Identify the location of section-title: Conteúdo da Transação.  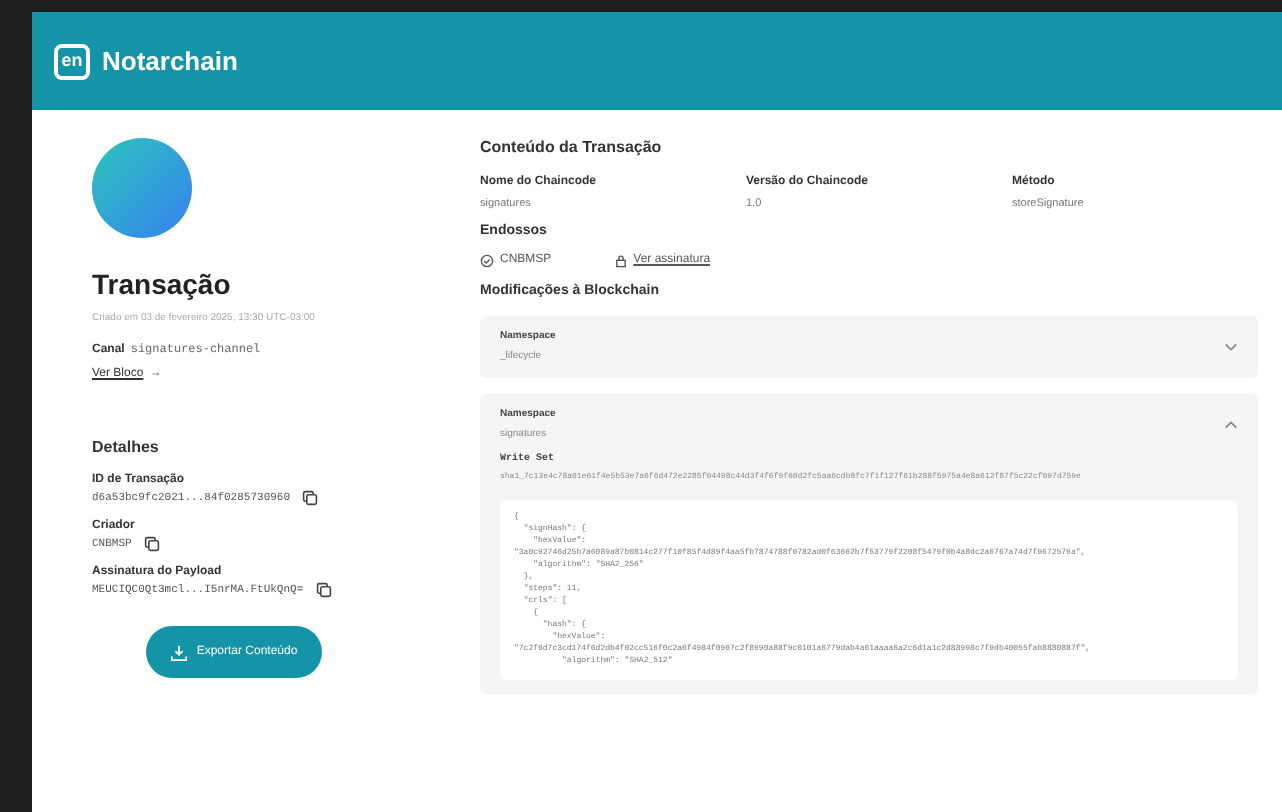
(572, 148).